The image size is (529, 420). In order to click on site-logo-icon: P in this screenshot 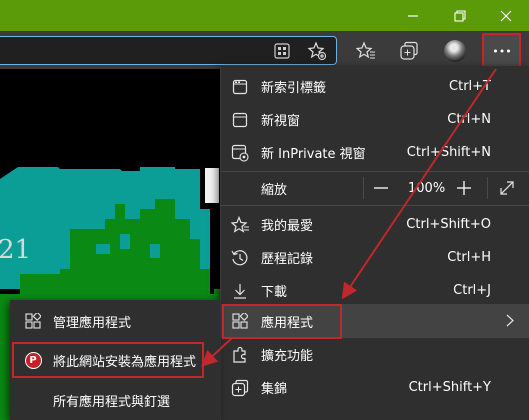, I will do `click(33, 360)`.